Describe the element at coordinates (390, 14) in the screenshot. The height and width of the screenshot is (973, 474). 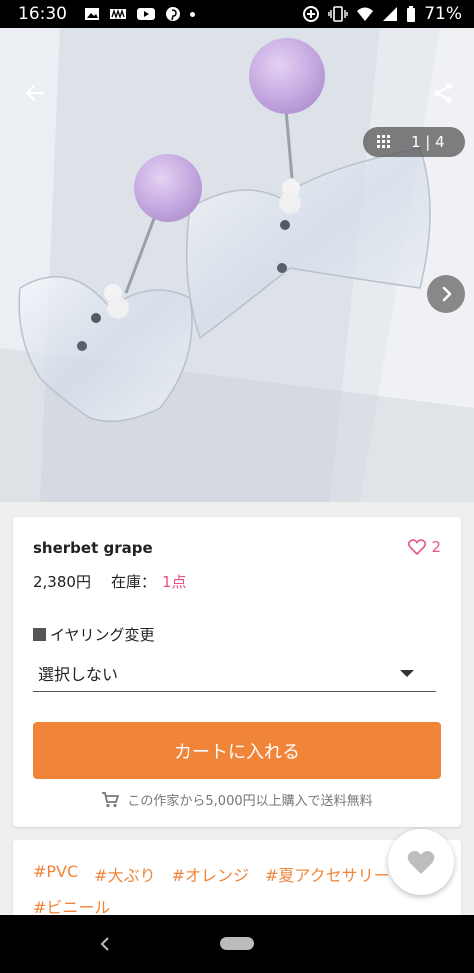
I see `signal-icon` at that location.